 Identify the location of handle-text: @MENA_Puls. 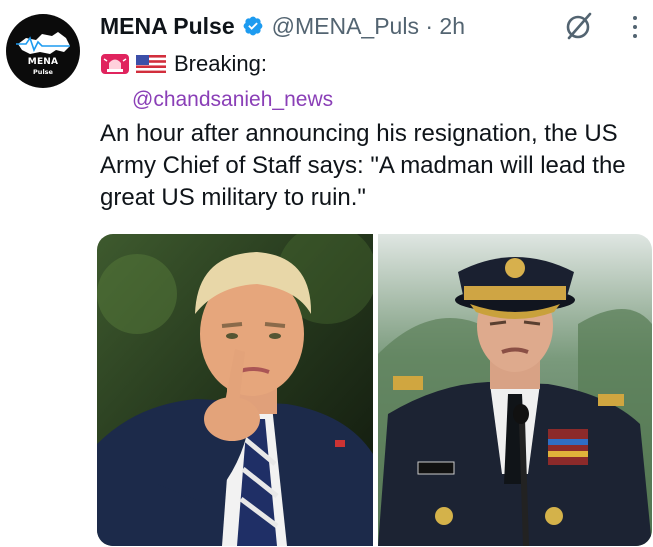
(345, 25).